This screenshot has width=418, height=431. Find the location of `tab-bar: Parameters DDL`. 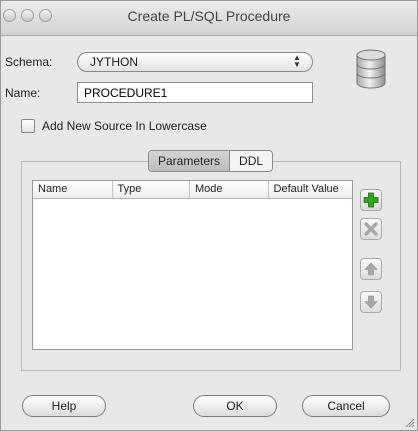

tab-bar: Parameters DDL is located at coordinates (211, 161).